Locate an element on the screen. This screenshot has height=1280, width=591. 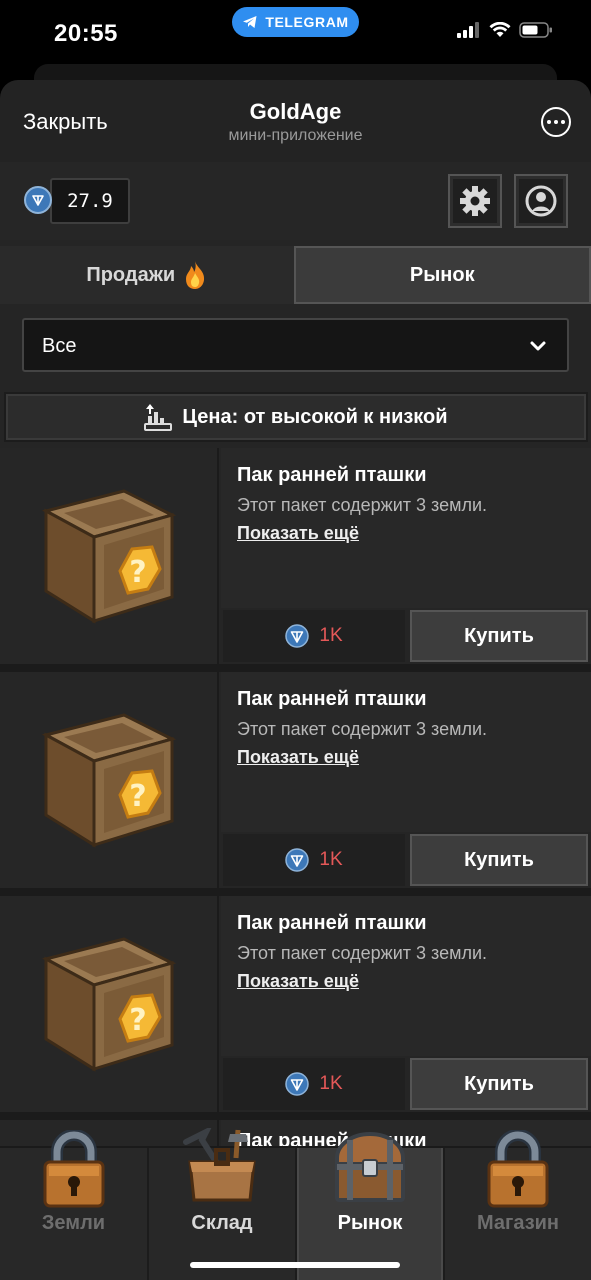
sort-descending-icon is located at coordinates (158, 417).